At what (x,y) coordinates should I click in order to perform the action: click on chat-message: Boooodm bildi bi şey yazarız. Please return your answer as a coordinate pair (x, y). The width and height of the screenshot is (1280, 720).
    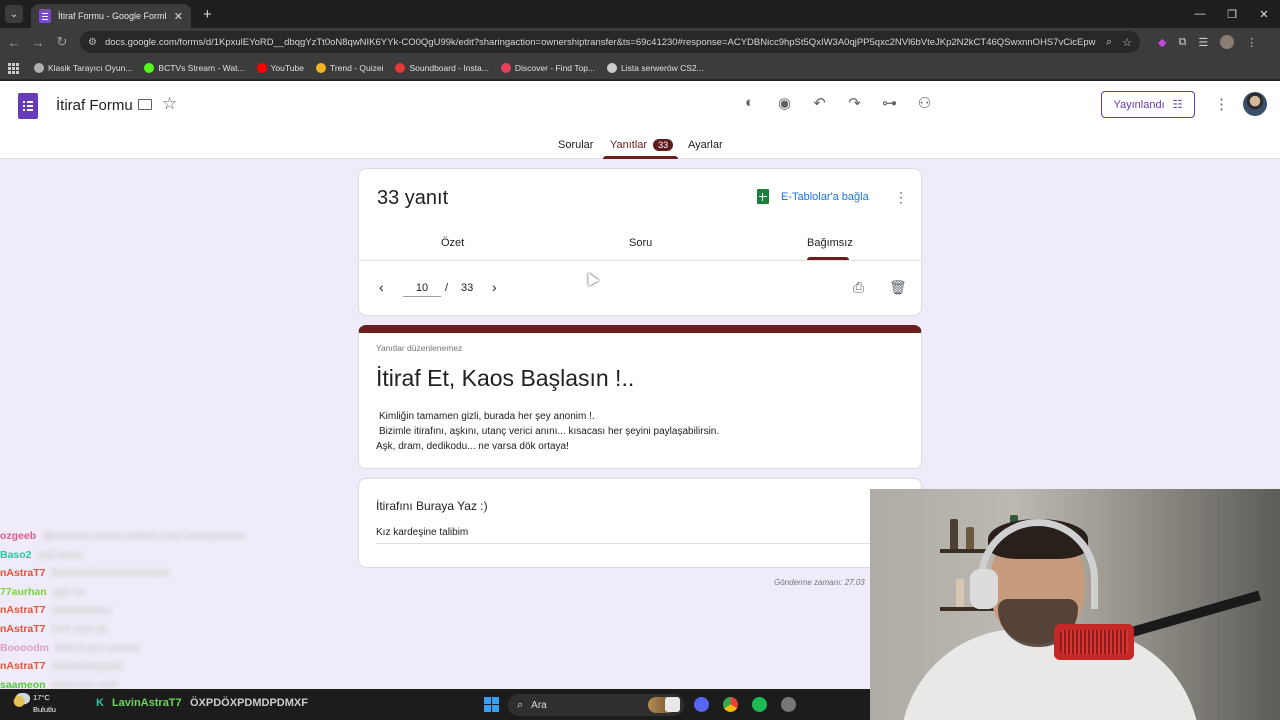
    Looking at the image, I should click on (150, 651).